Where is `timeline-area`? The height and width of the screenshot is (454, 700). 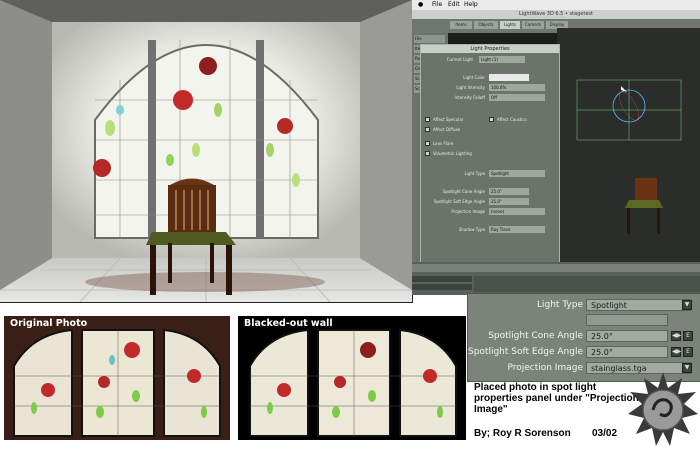 timeline-area is located at coordinates (556, 278).